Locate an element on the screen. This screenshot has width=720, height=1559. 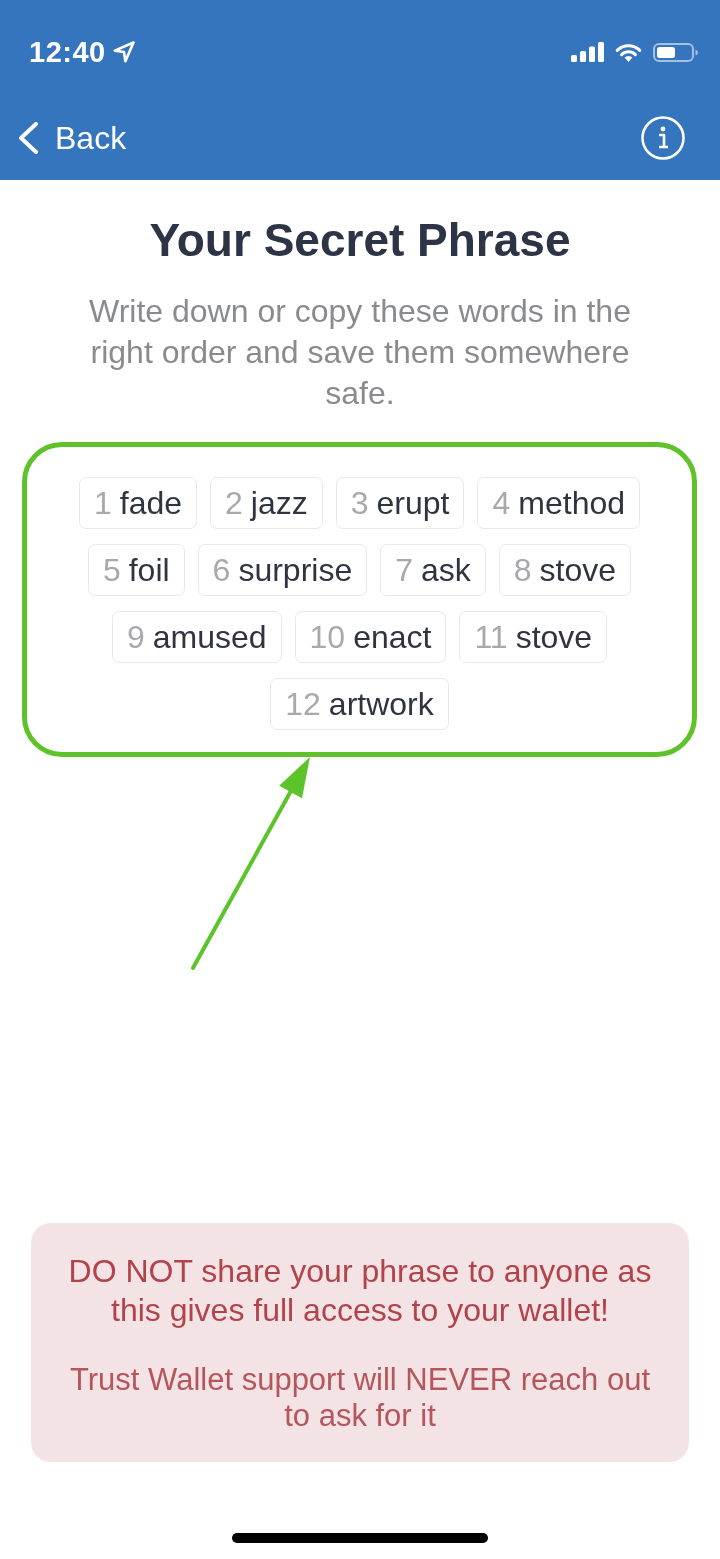
word-text: method is located at coordinates (571, 503).